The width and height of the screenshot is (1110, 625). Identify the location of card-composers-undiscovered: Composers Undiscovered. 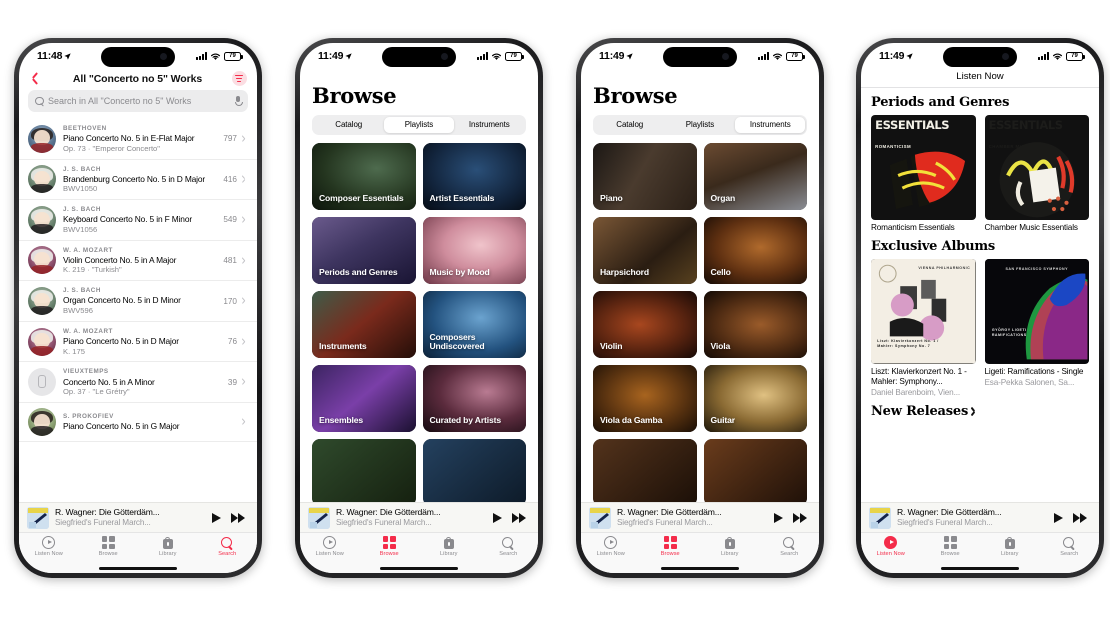
(474, 324).